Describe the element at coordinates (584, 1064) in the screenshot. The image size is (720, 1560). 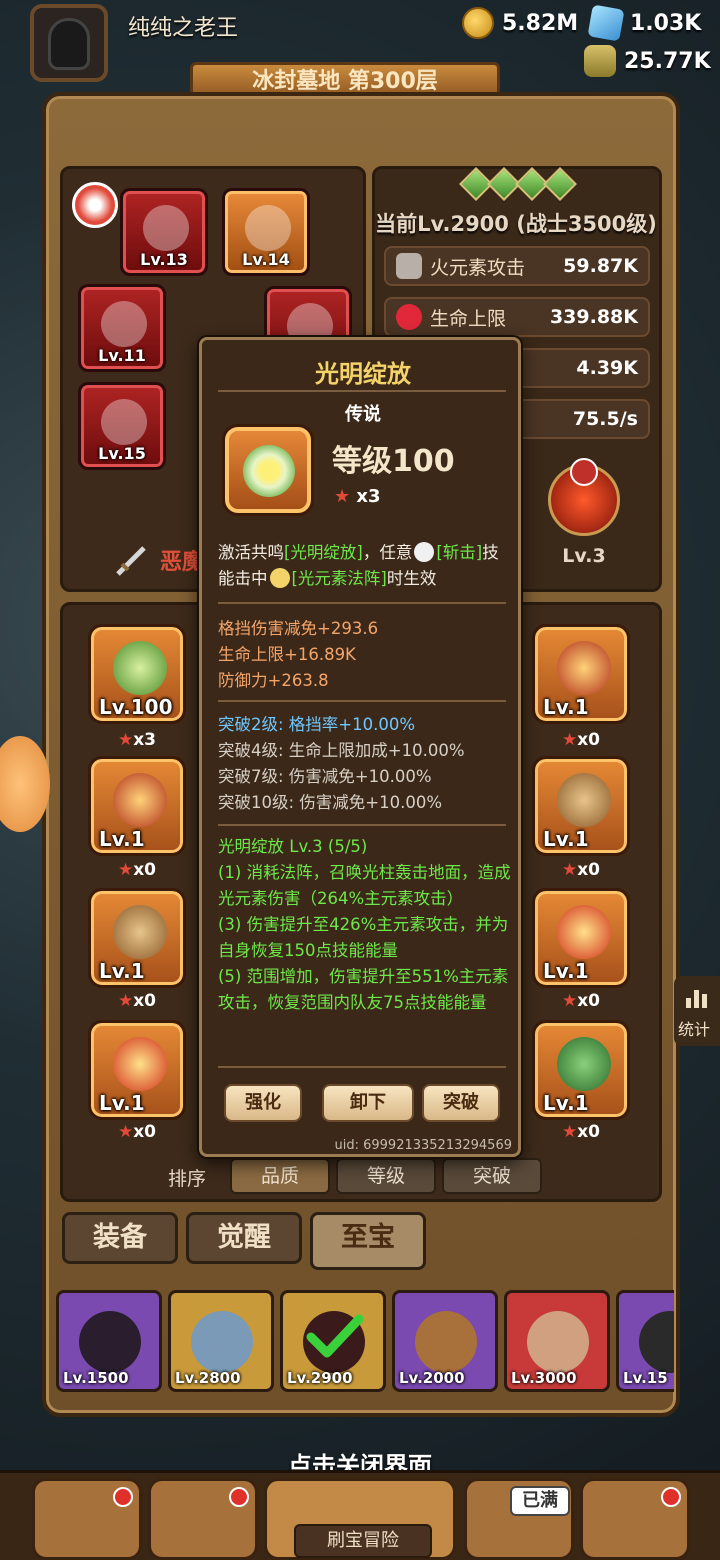
I see `leaf-crest-treasure-icon` at that location.